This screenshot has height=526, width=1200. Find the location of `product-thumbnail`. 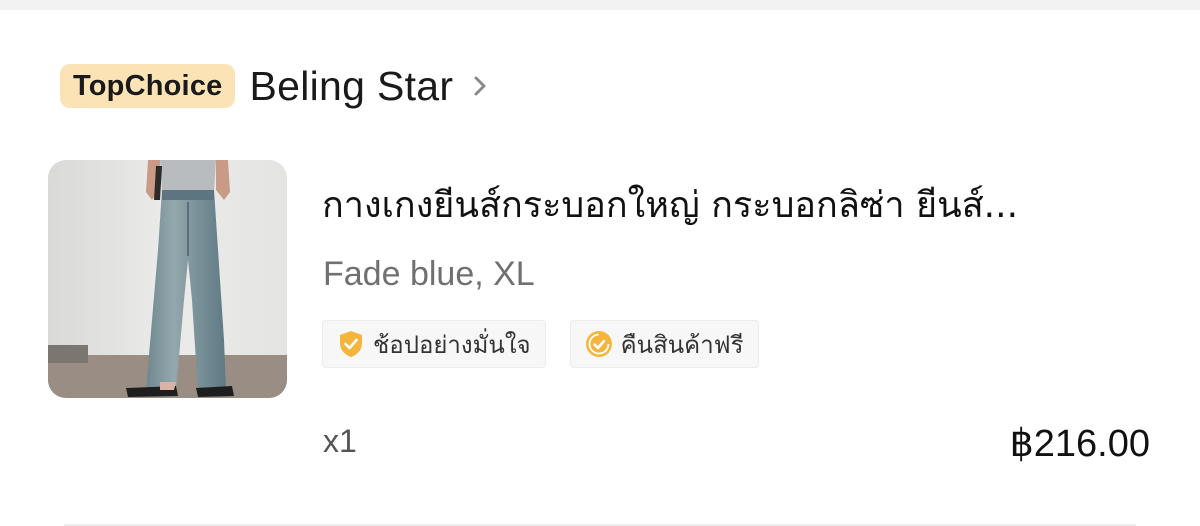

product-thumbnail is located at coordinates (167, 279).